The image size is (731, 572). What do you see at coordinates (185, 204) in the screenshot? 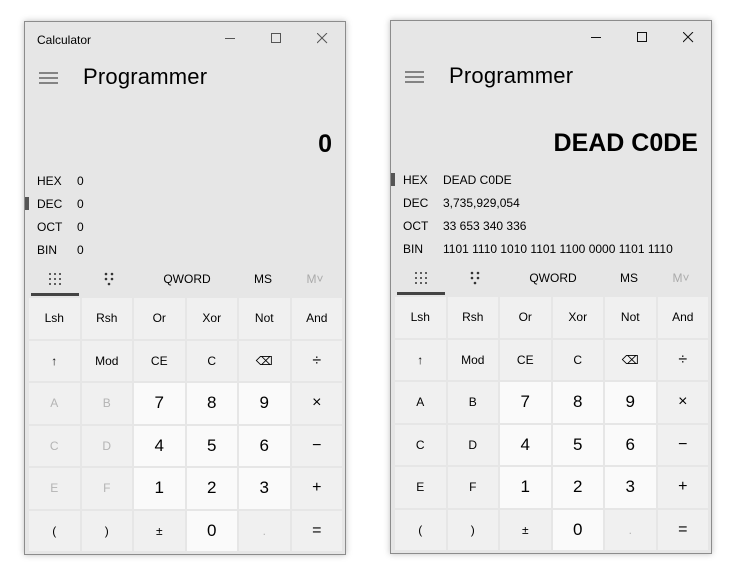
I see `radix-row-dec: DEC 0` at bounding box center [185, 204].